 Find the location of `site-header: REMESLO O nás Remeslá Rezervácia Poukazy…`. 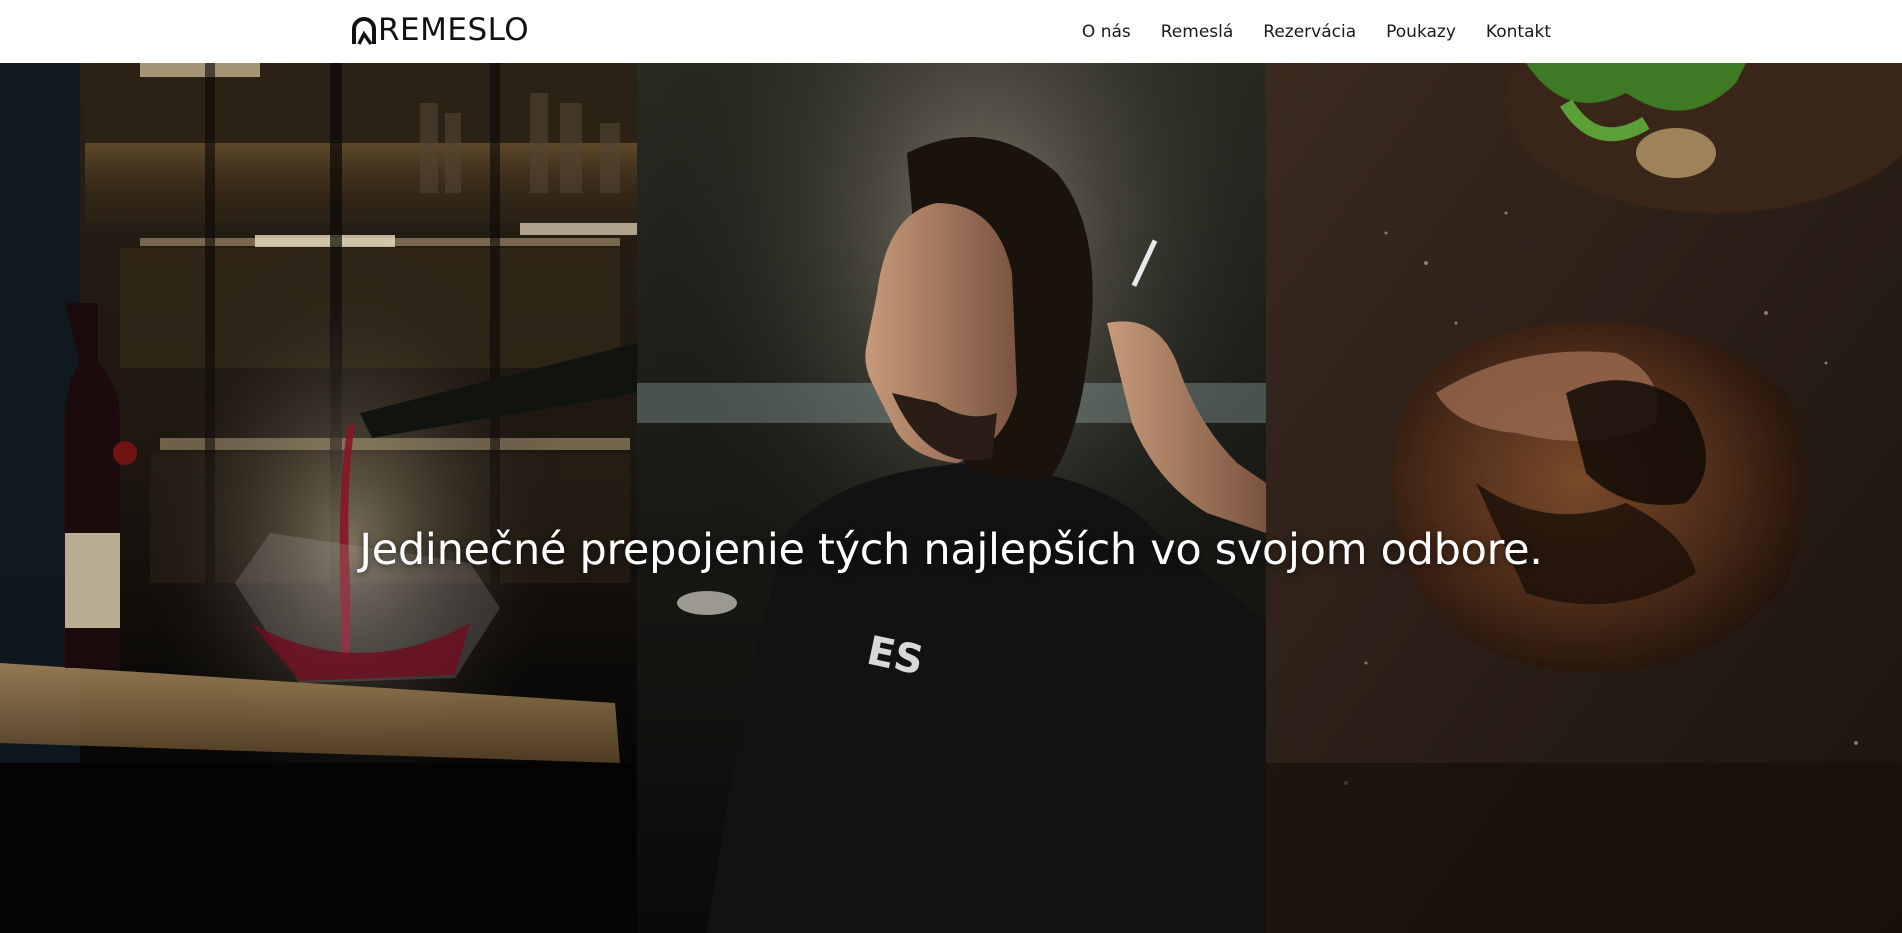

site-header: REMESLO O nás Remeslá Rezervácia Poukazy… is located at coordinates (951, 31).